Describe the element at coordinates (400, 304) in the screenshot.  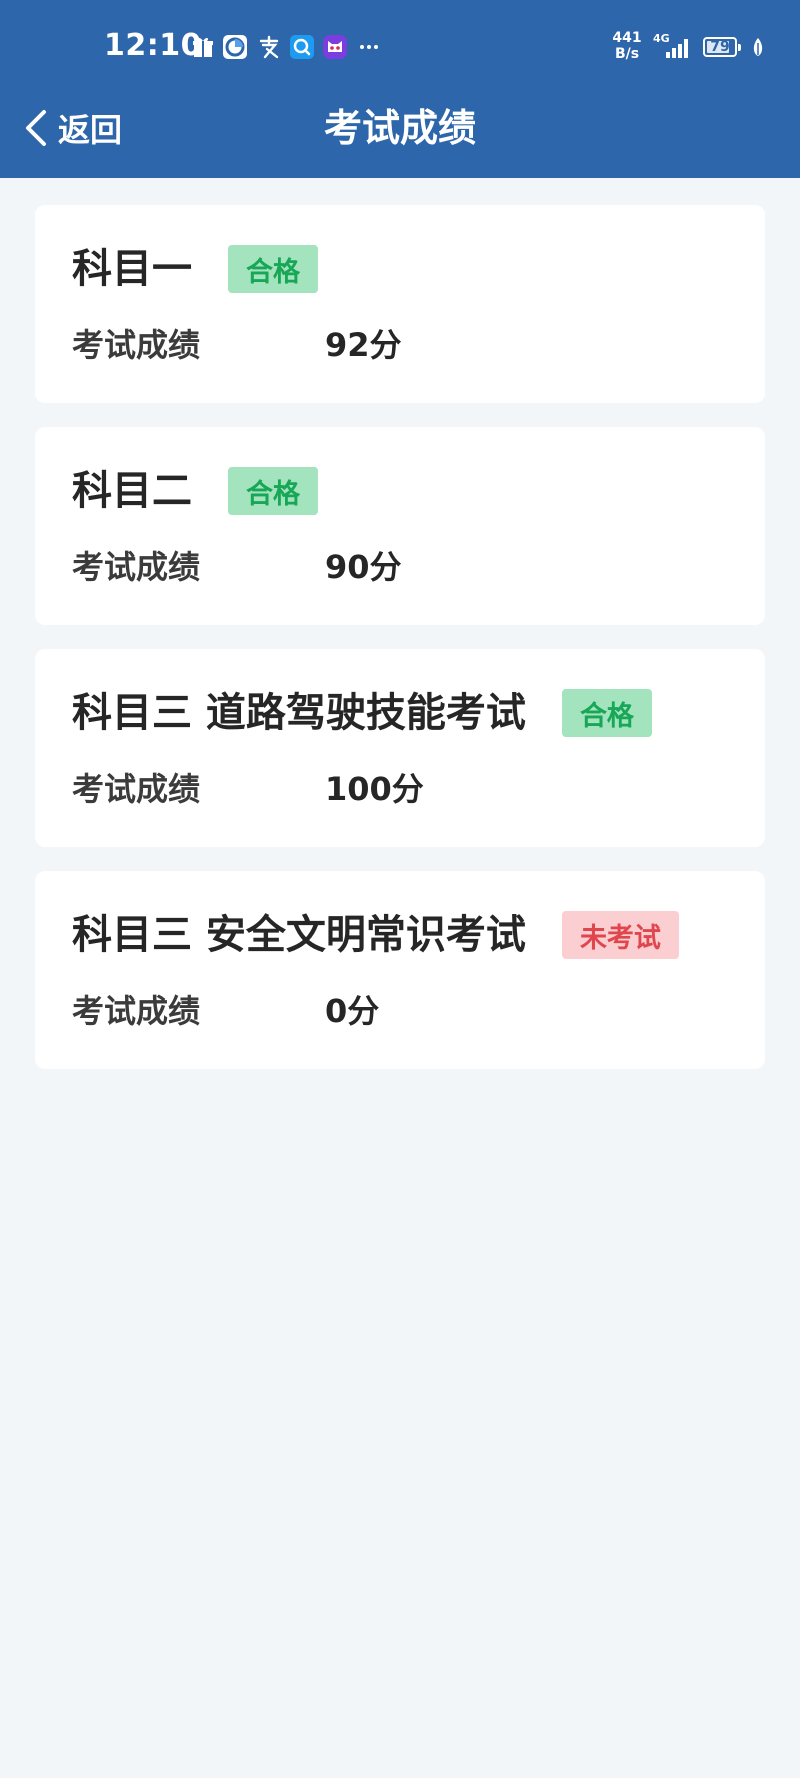
I see `result-card: 科目一 合格 考试成绩 92分` at that location.